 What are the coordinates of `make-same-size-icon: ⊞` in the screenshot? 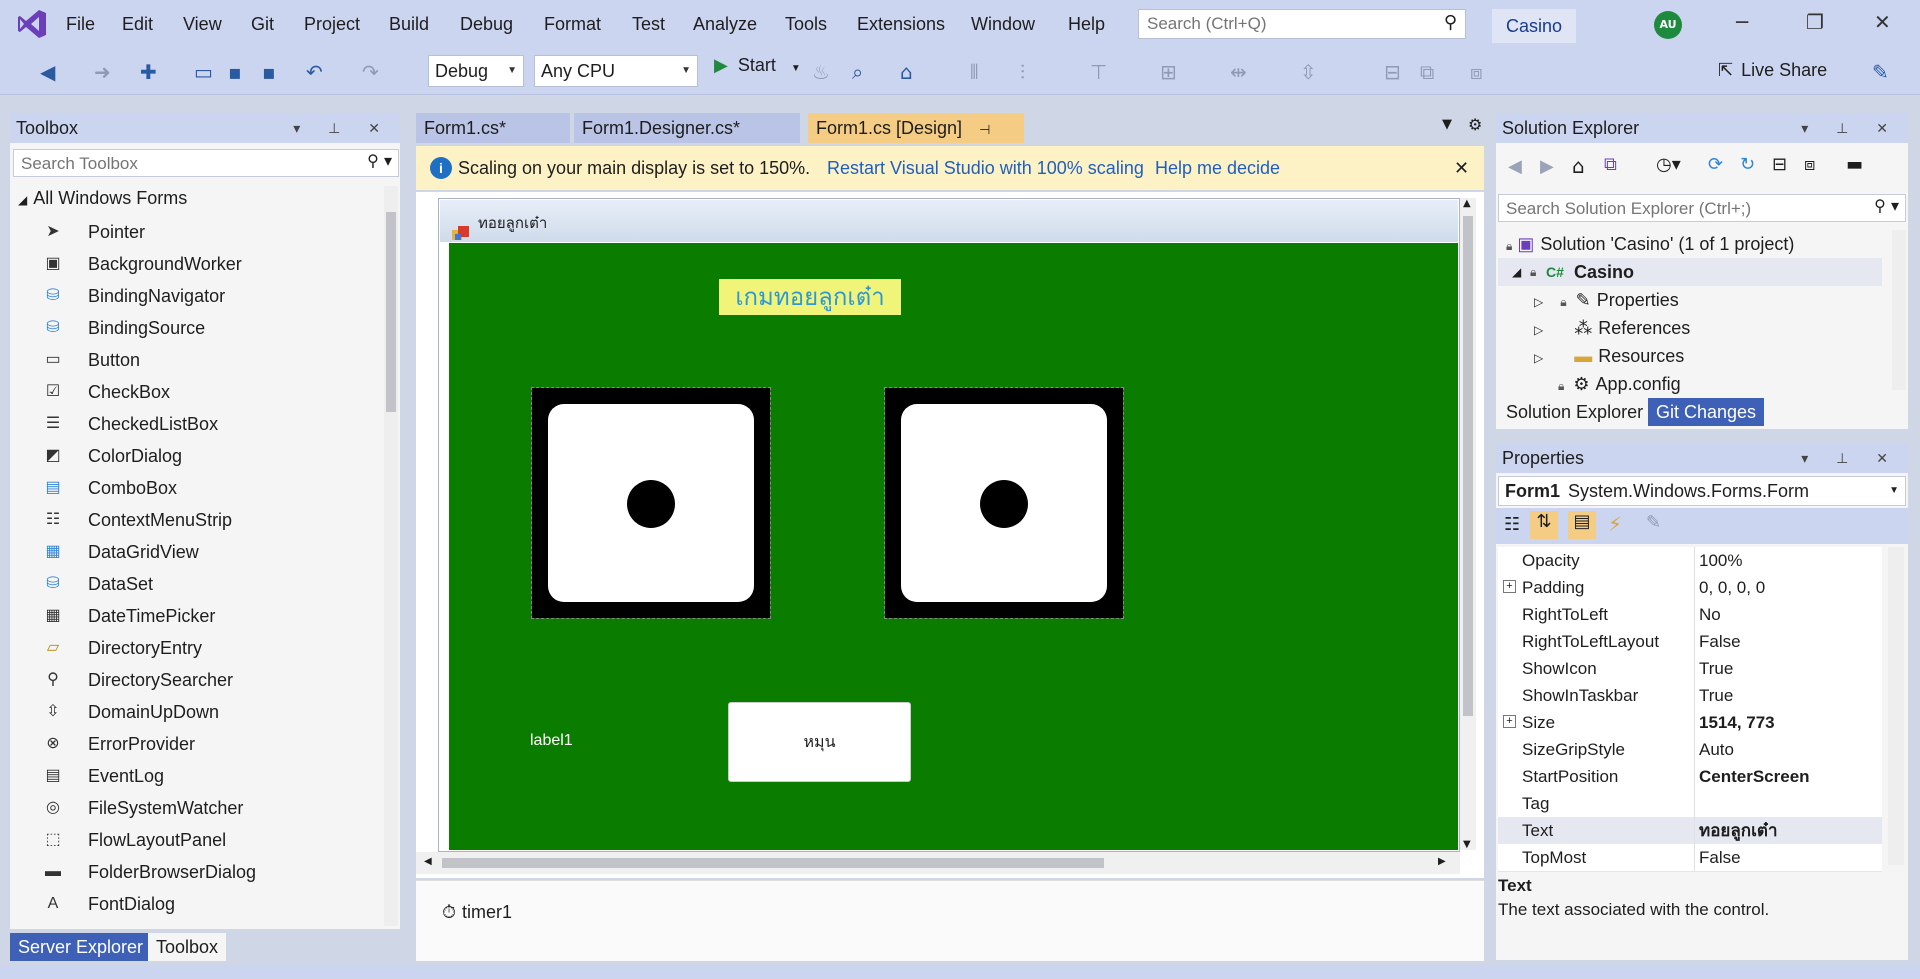 It's located at (1168, 72).